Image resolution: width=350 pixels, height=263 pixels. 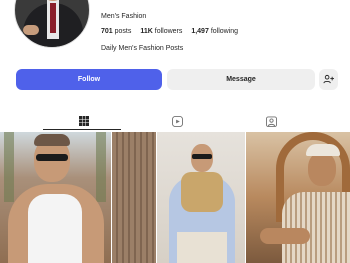 I want to click on tab-posts, so click(x=84, y=121).